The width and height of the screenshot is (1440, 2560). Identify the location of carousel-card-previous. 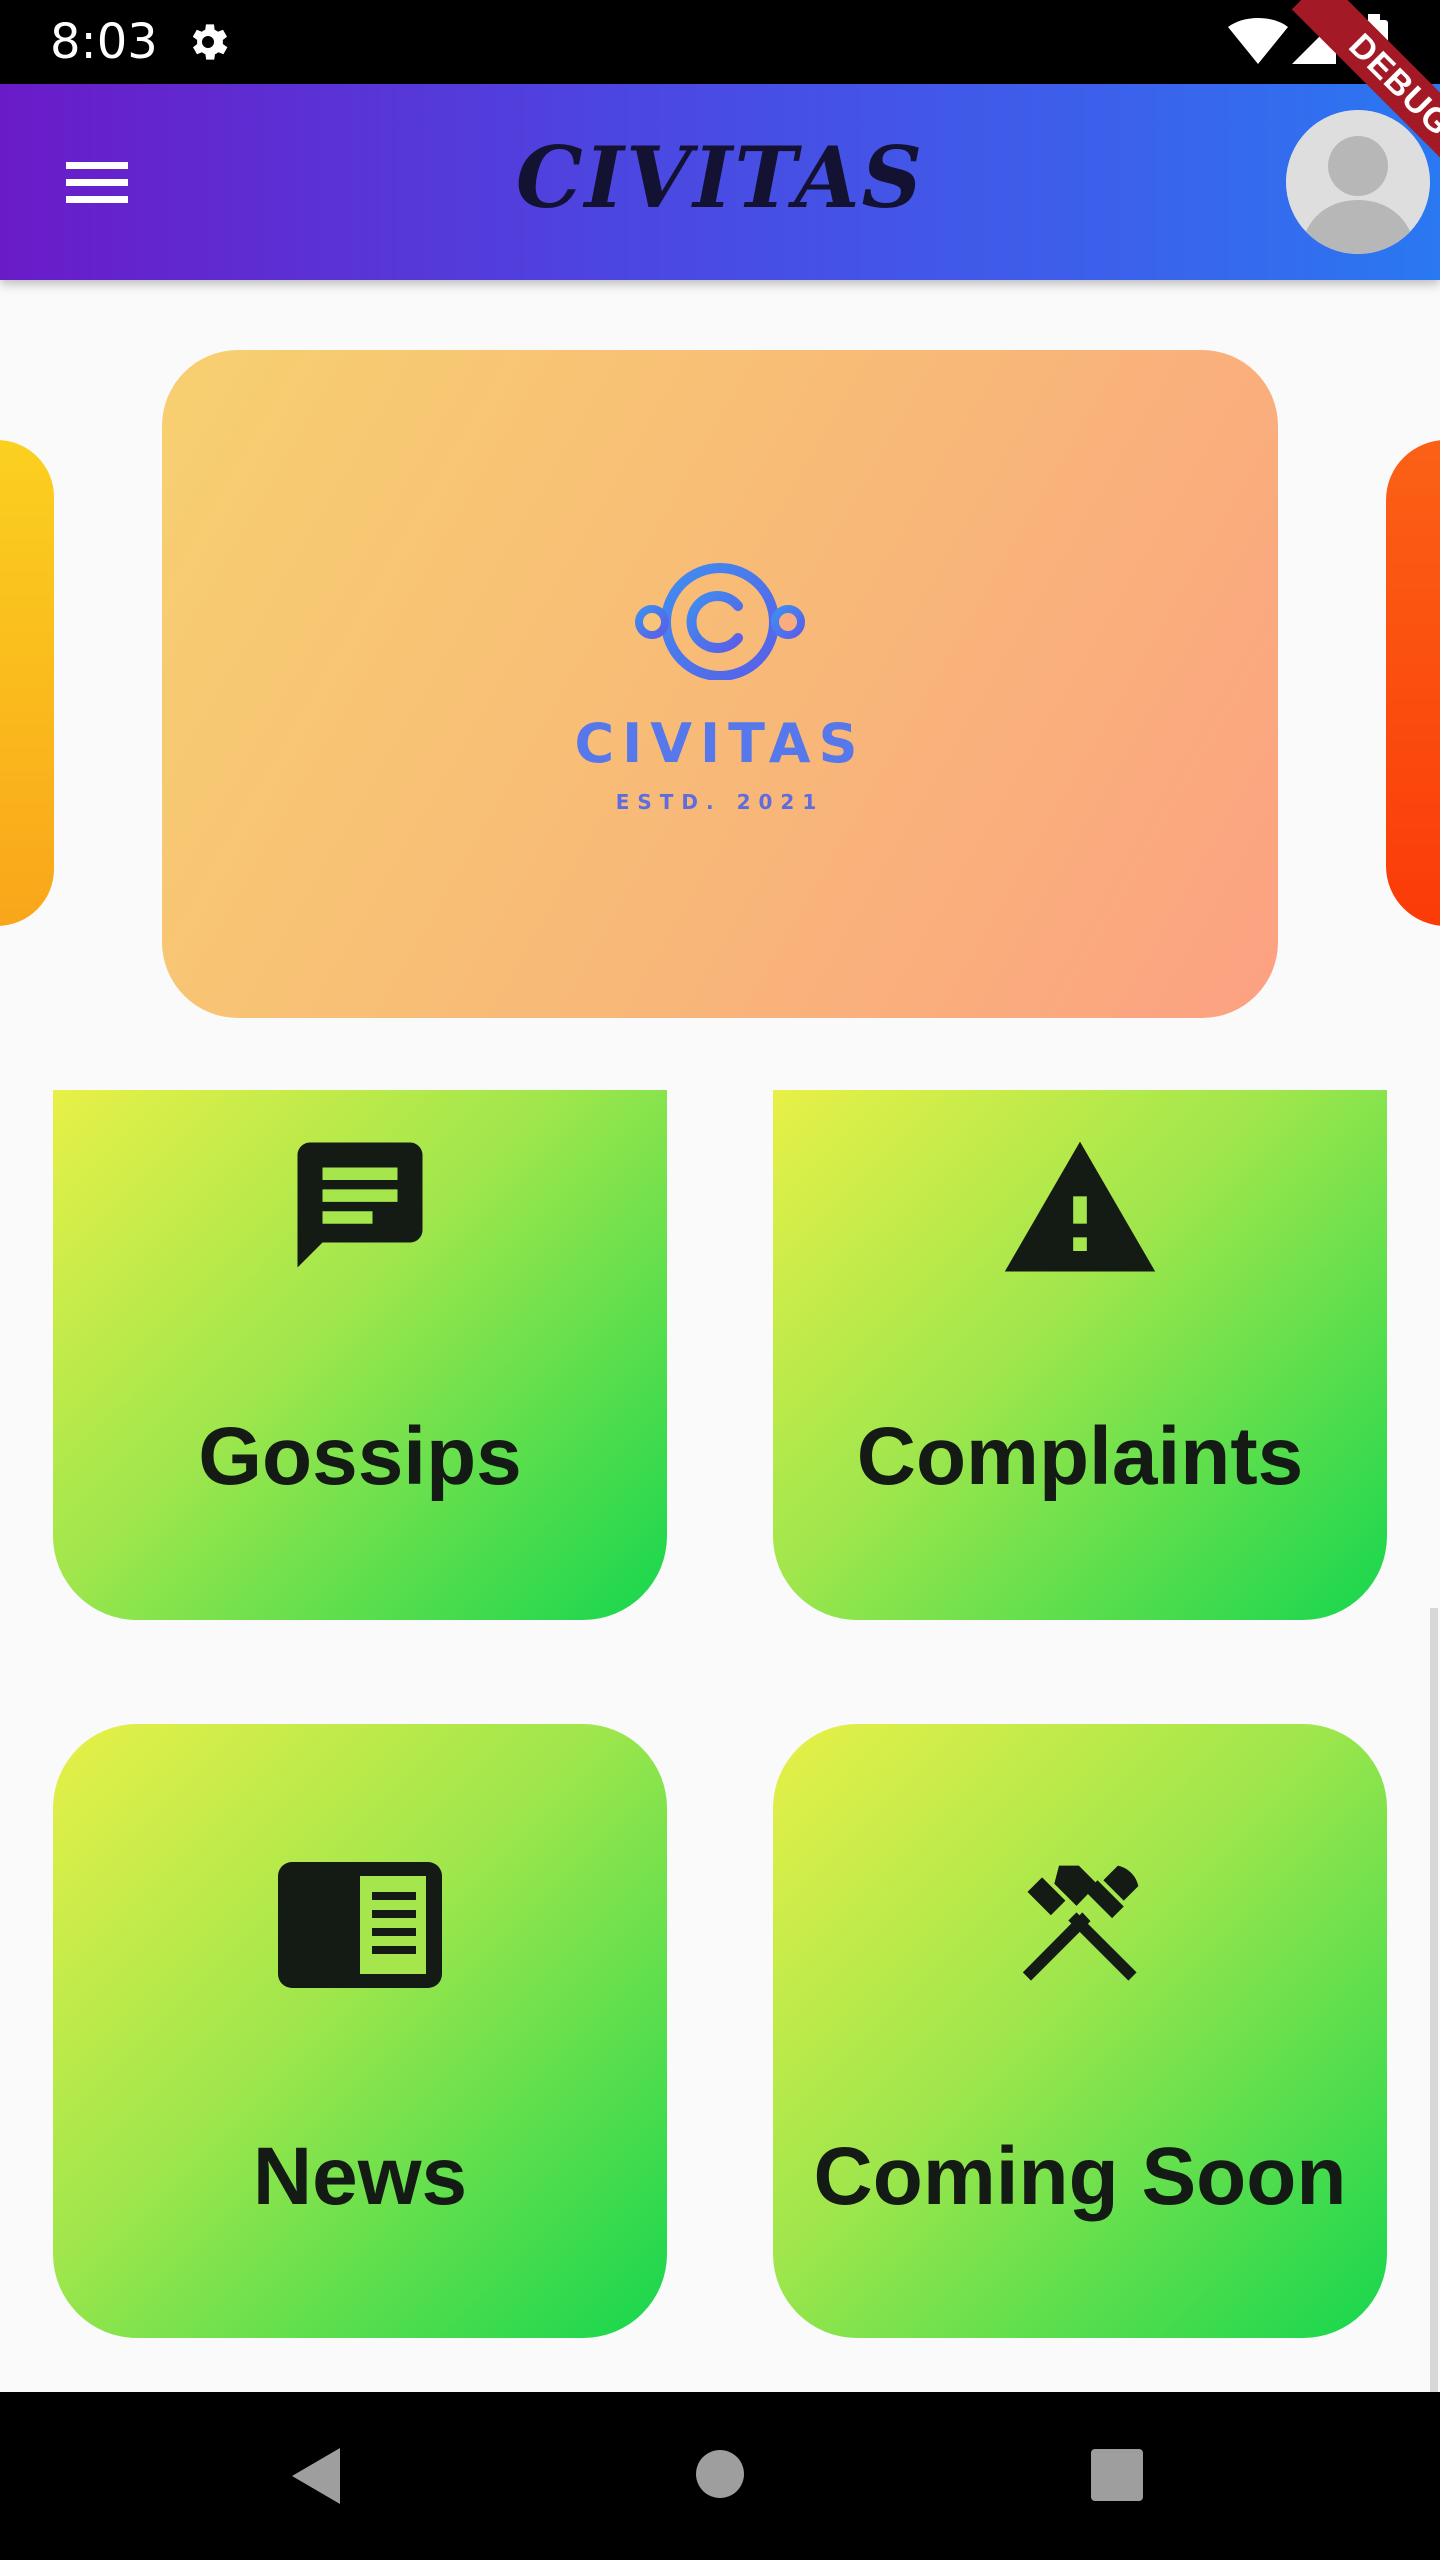
(27, 683).